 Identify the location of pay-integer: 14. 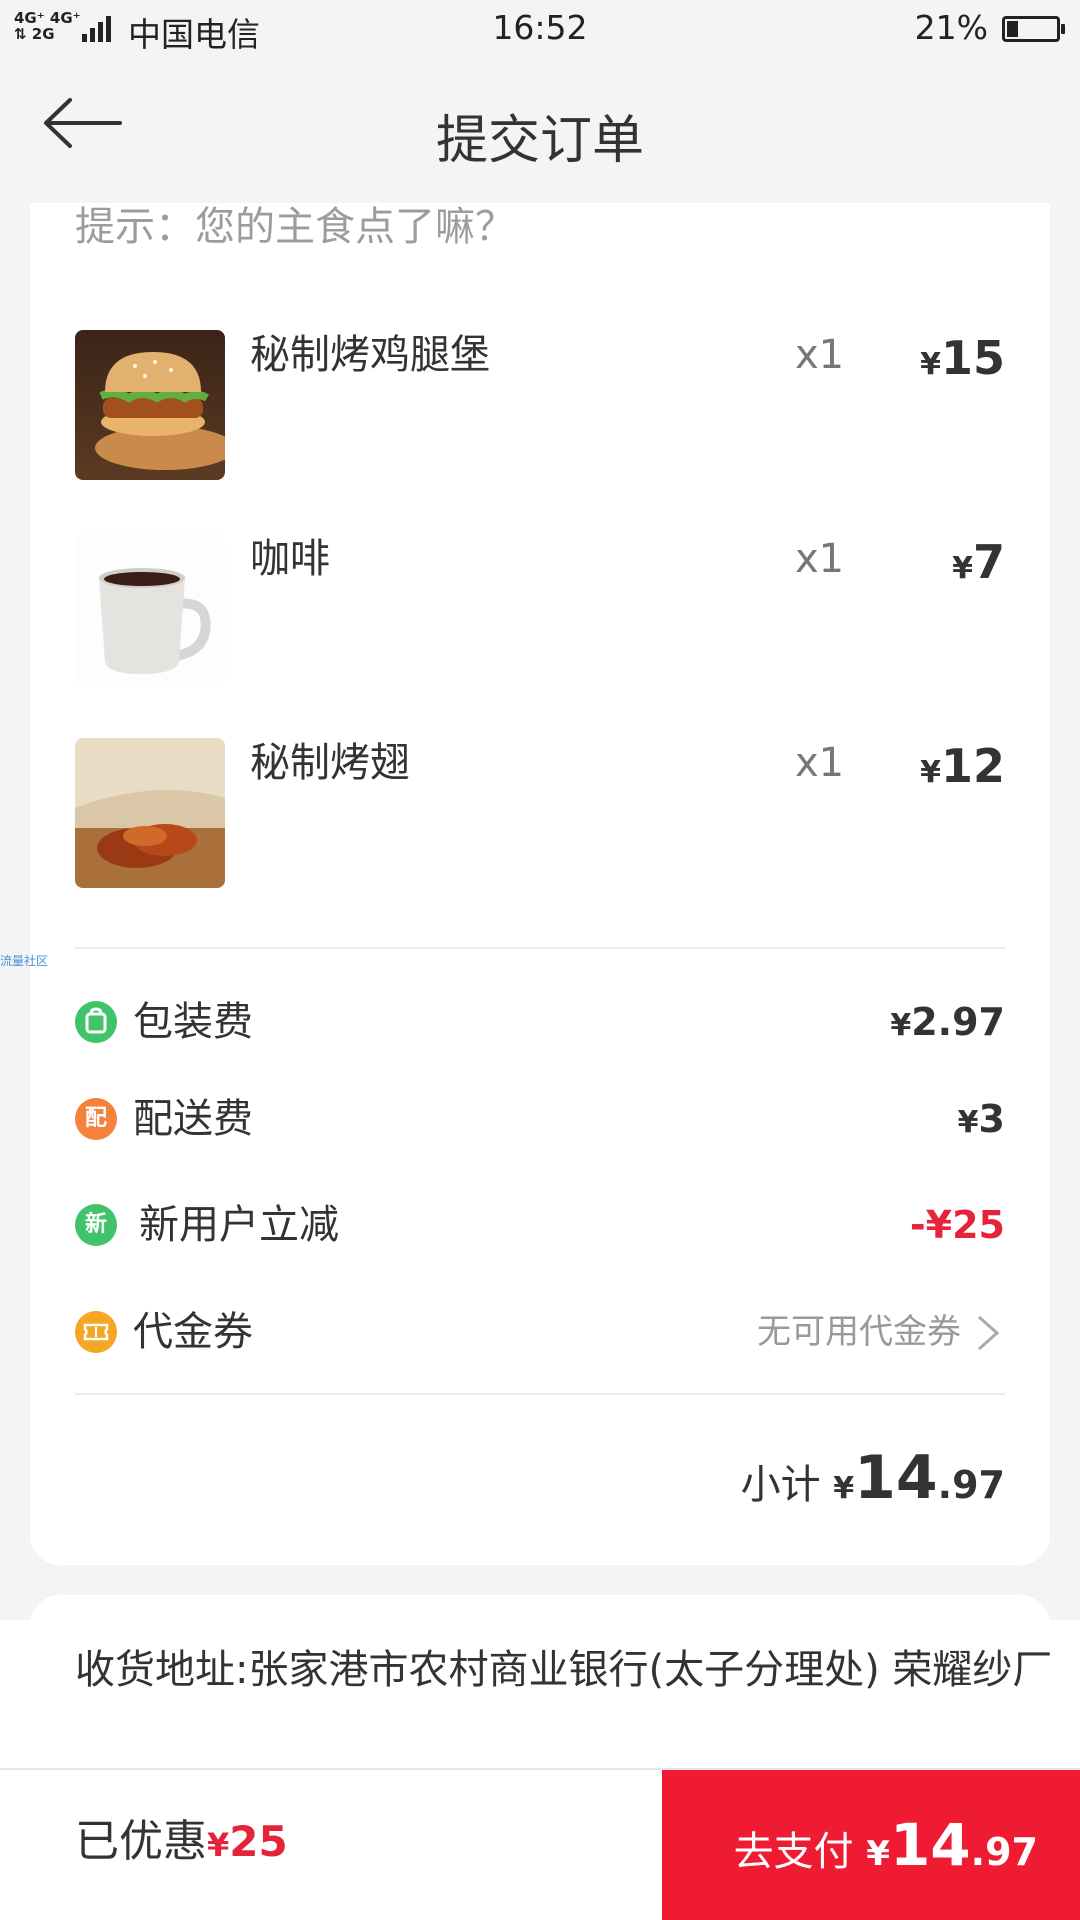
(930, 1845).